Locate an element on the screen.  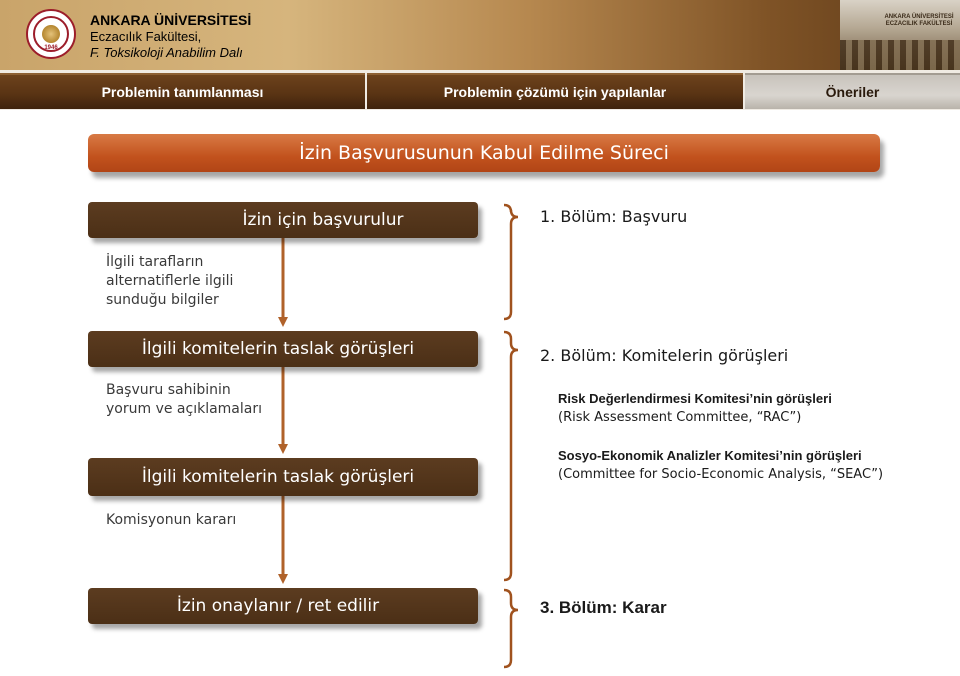
note-commission-decision: Komisyonun kararı is located at coordinates (171, 520).